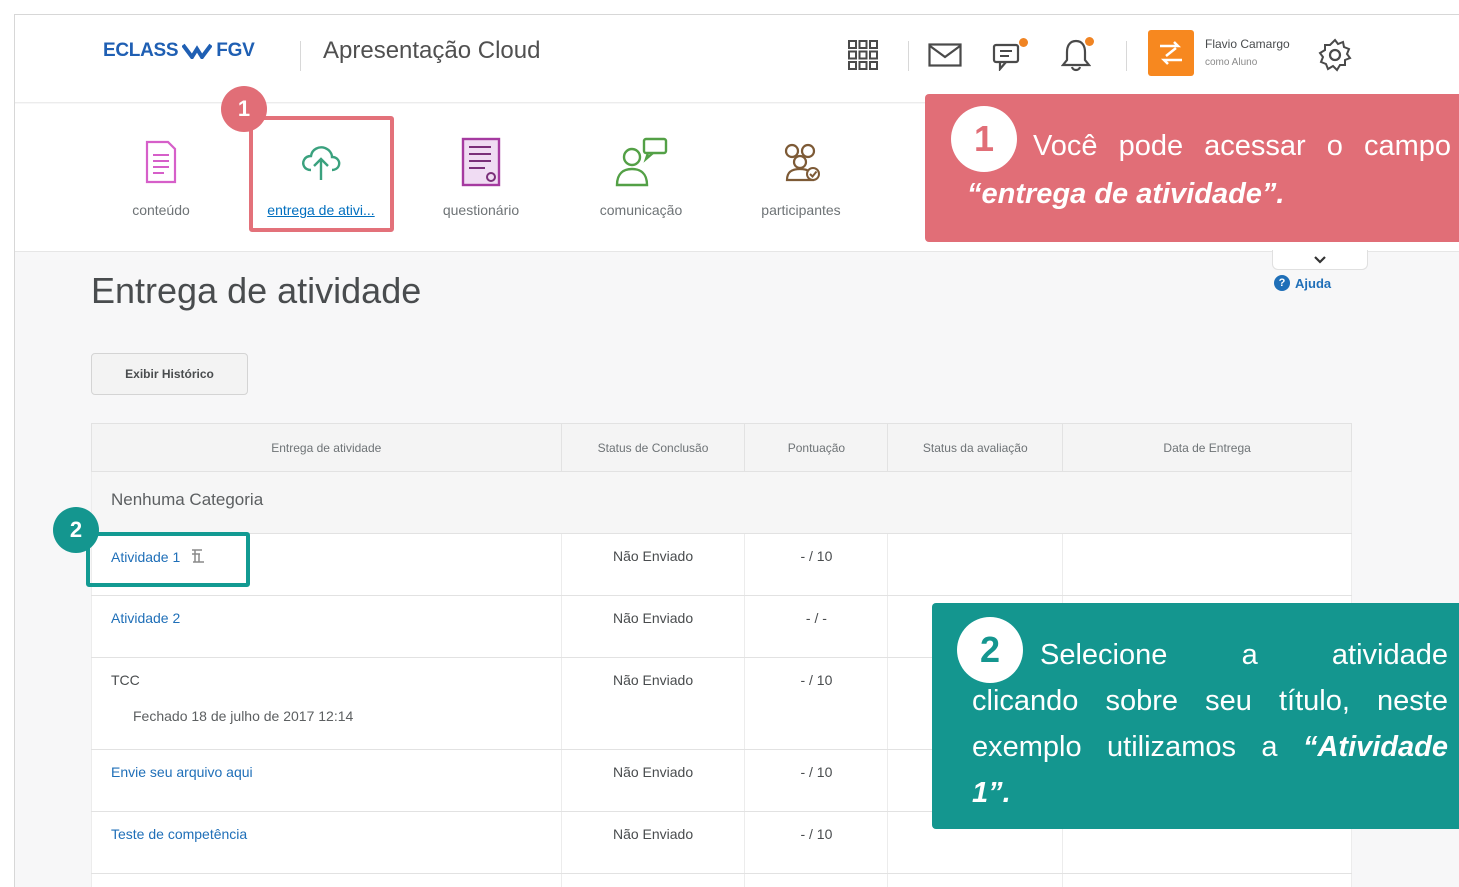 This screenshot has height=887, width=1459. Describe the element at coordinates (244, 109) in the screenshot. I see `step-badge-1: 1` at that location.